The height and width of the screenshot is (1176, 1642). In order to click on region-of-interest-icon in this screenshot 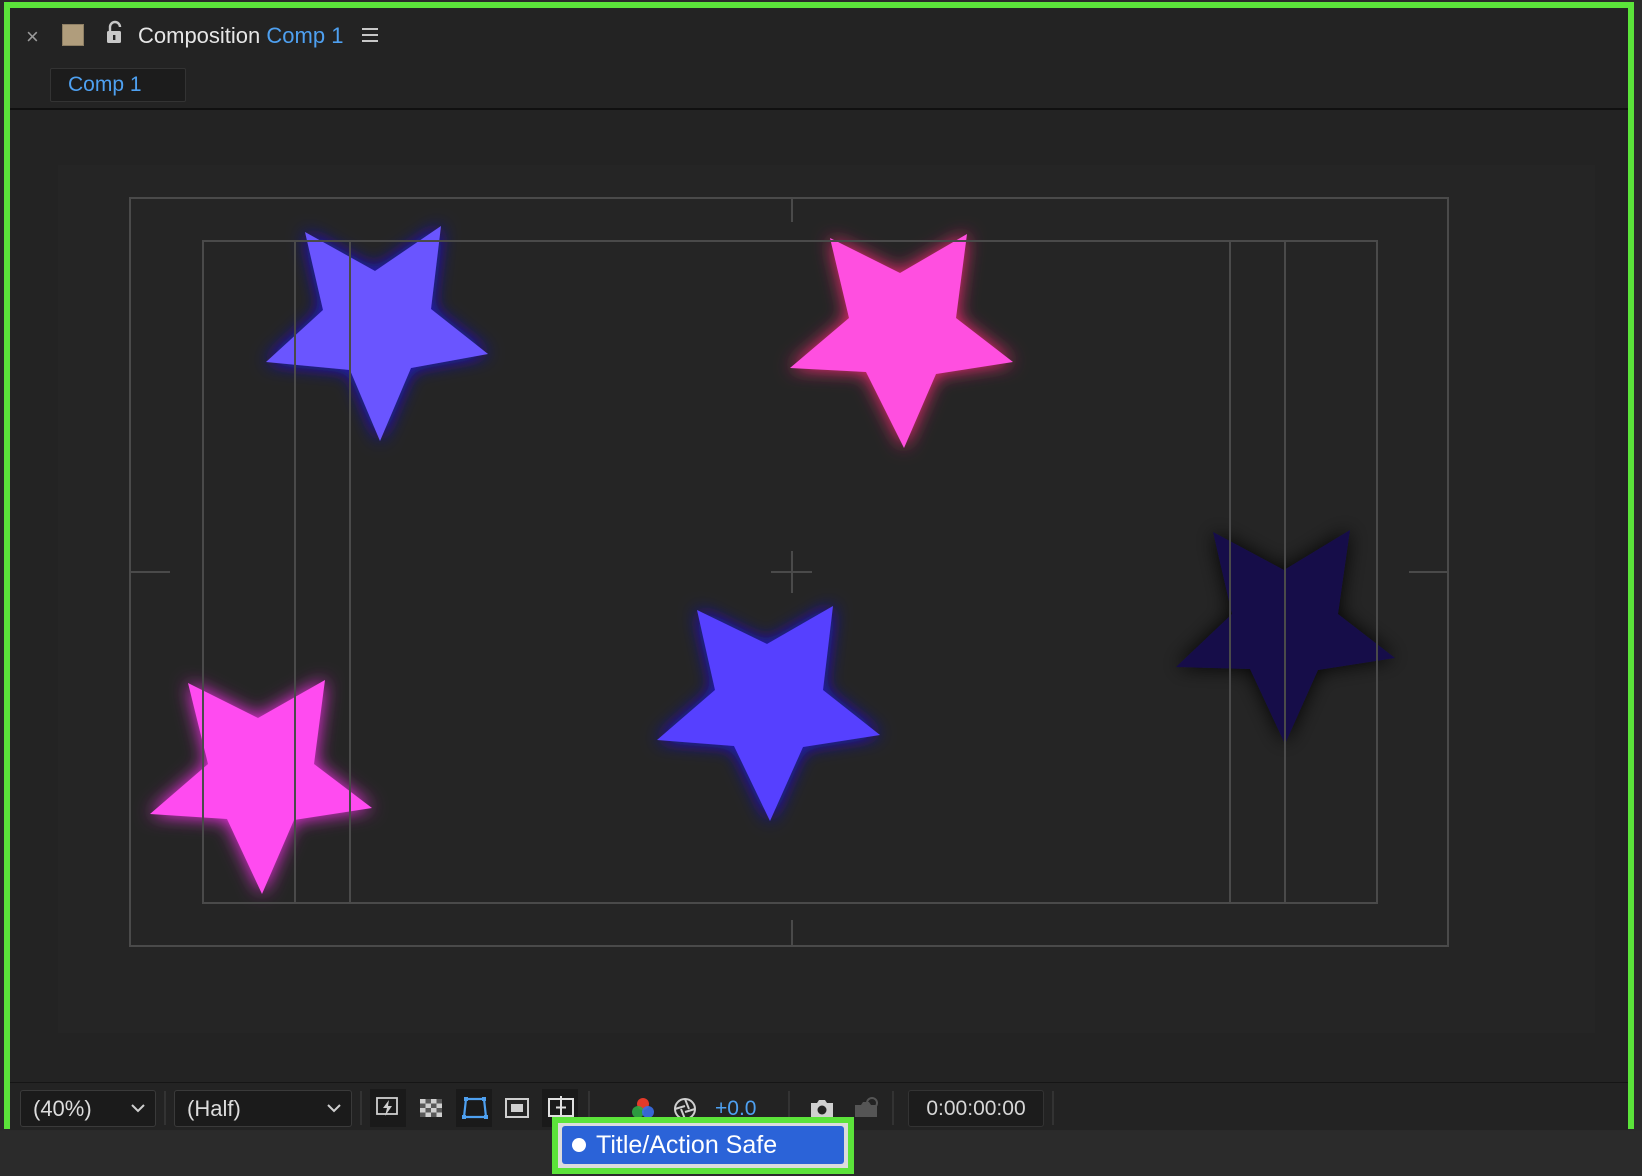, I will do `click(517, 1108)`.